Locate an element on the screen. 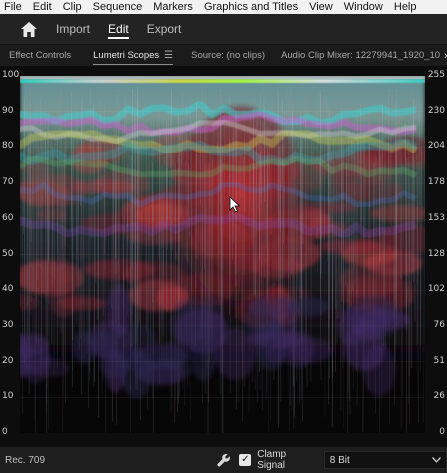  workspace-tab-import: Import is located at coordinates (73, 29).